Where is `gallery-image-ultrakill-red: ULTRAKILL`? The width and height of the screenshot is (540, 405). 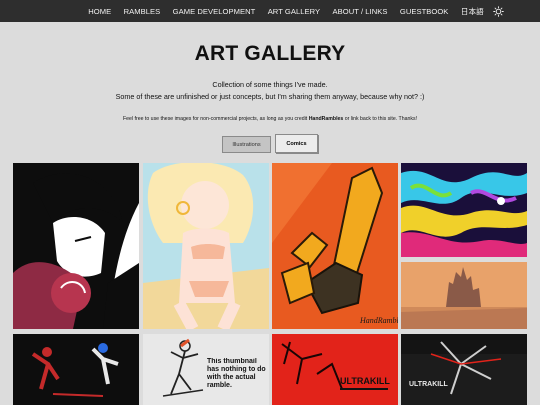
gallery-image-ultrakill-red: ULTRAKILL is located at coordinates (335, 369).